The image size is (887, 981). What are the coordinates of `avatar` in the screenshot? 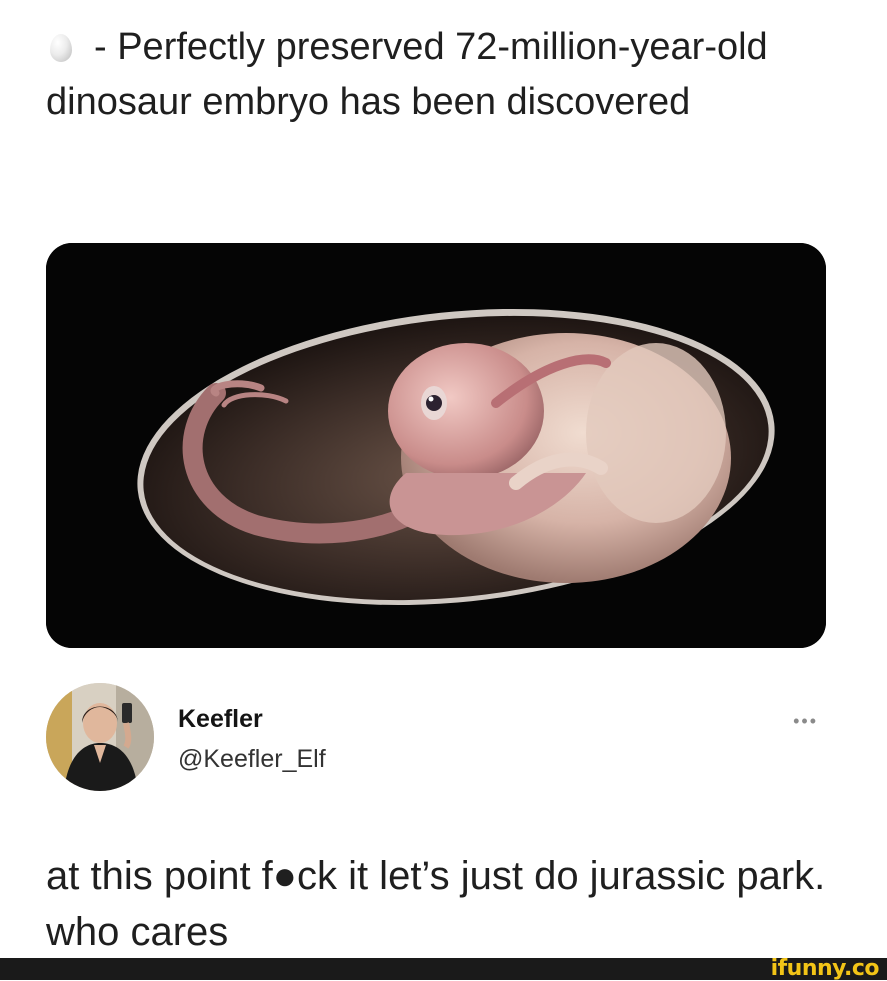 It's located at (100, 737).